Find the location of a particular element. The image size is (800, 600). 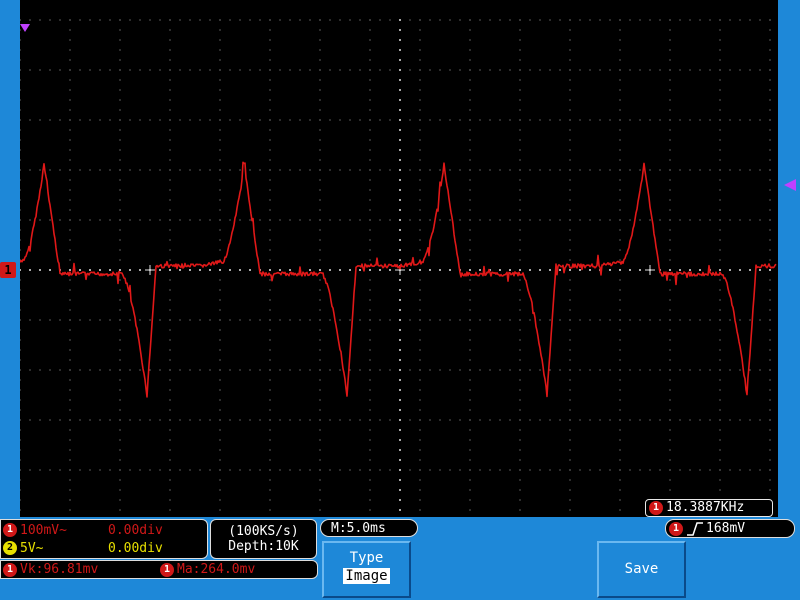

frequency-readout: 1 18.3887KHz is located at coordinates (709, 508).